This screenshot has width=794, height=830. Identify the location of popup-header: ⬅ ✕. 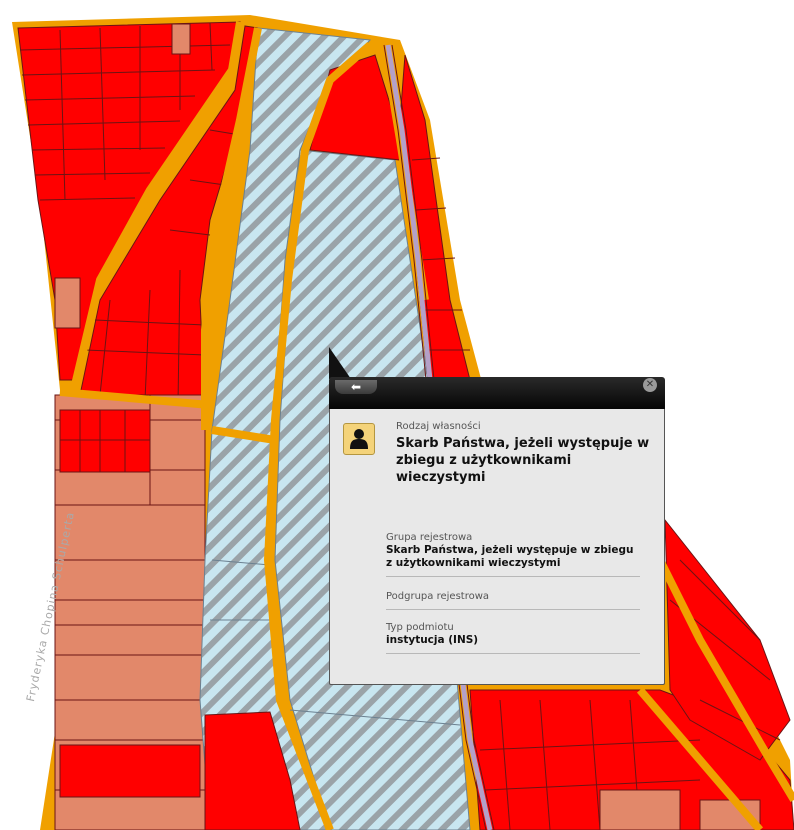
(497, 393).